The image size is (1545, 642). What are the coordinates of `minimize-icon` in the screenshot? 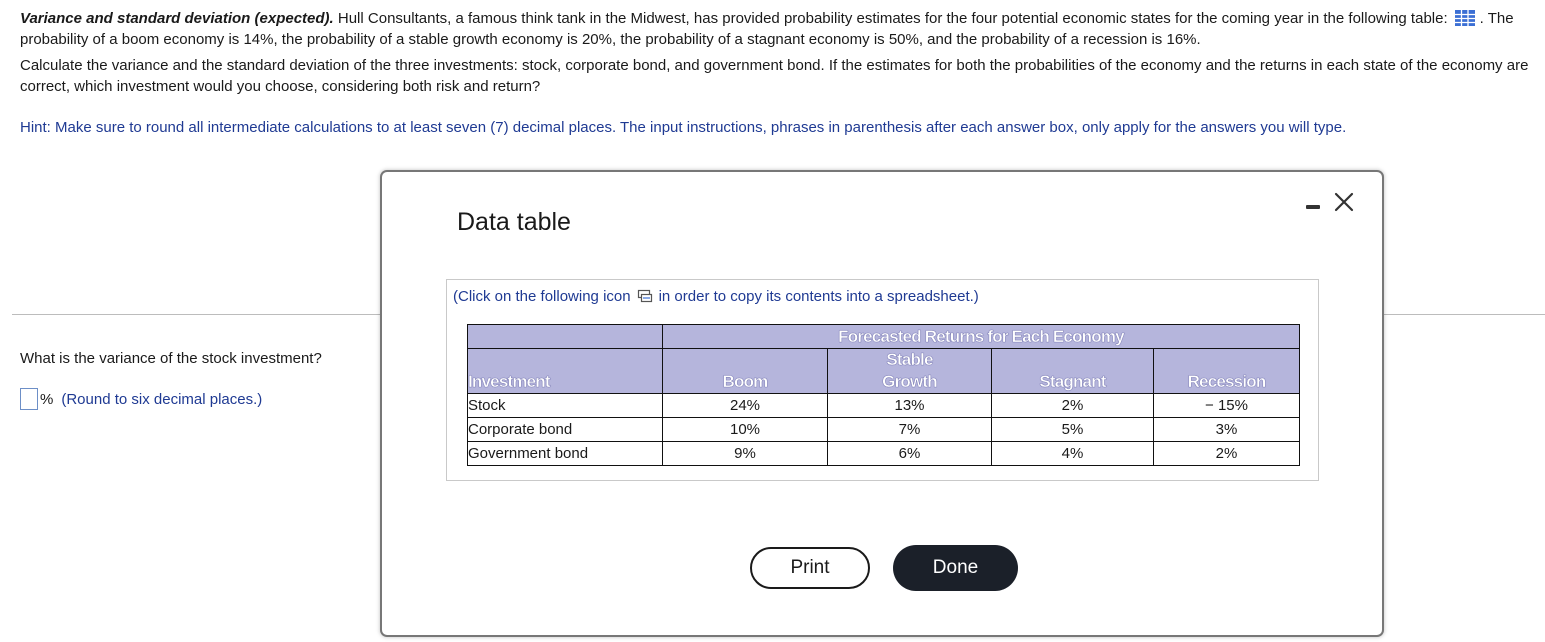 It's located at (1313, 204).